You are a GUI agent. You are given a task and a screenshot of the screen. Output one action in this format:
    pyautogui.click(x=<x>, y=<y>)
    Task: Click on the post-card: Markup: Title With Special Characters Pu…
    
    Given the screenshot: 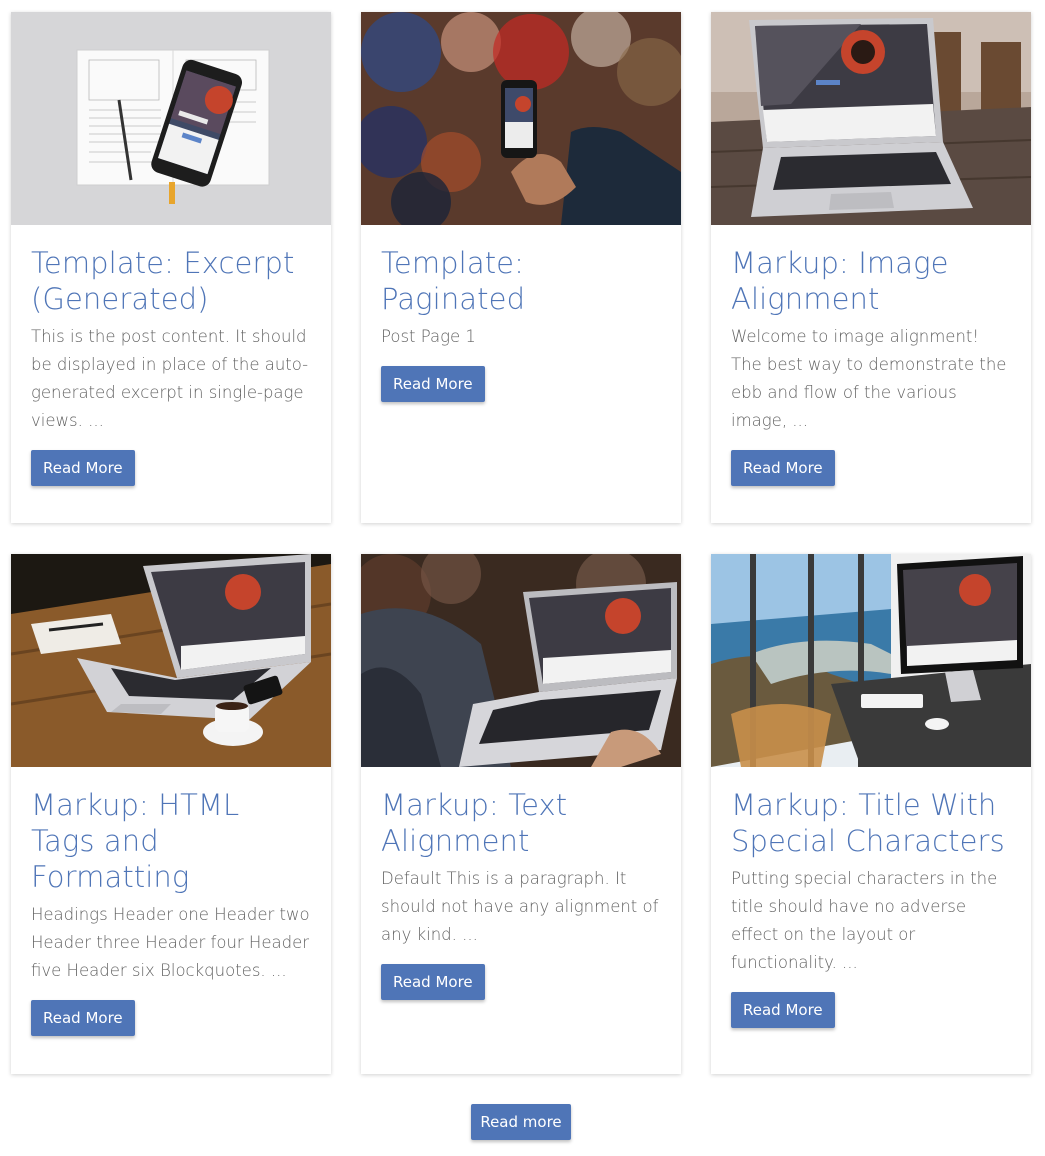 What is the action you would take?
    pyautogui.click(x=871, y=814)
    